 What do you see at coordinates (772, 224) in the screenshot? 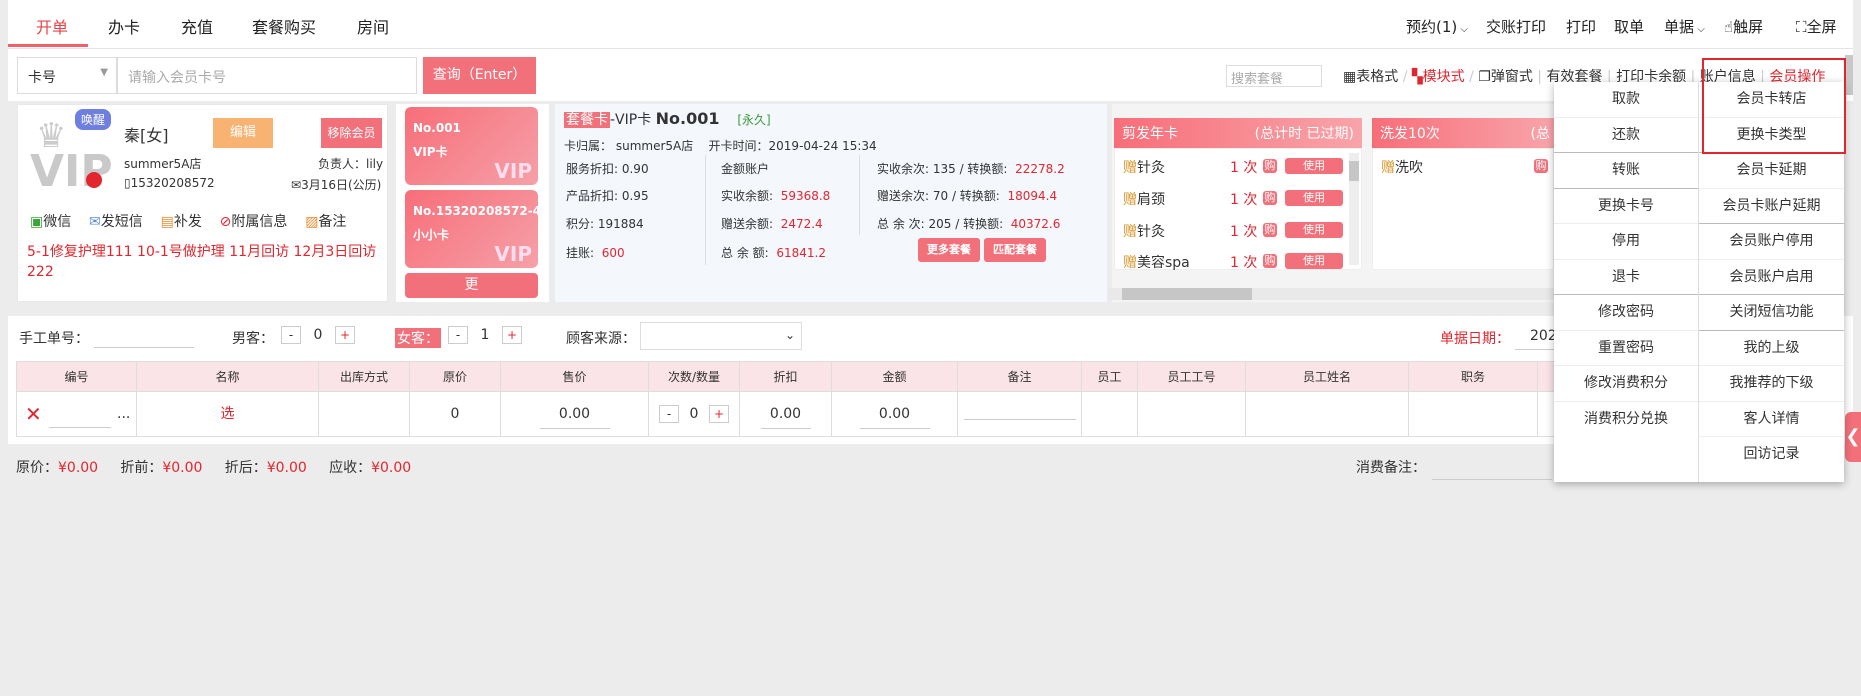
I see `gift-balance: 赠送余额: 2472.4` at bounding box center [772, 224].